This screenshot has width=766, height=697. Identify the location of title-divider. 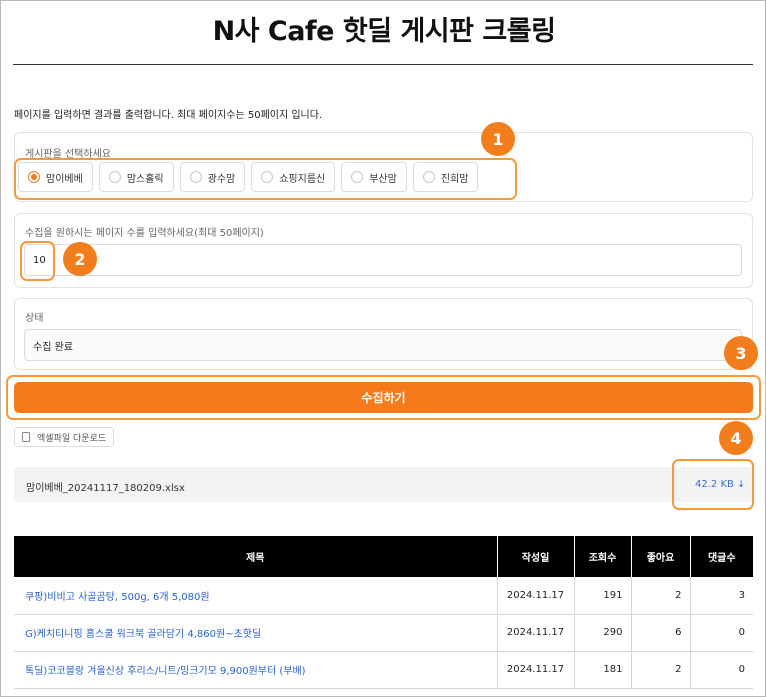
(383, 64).